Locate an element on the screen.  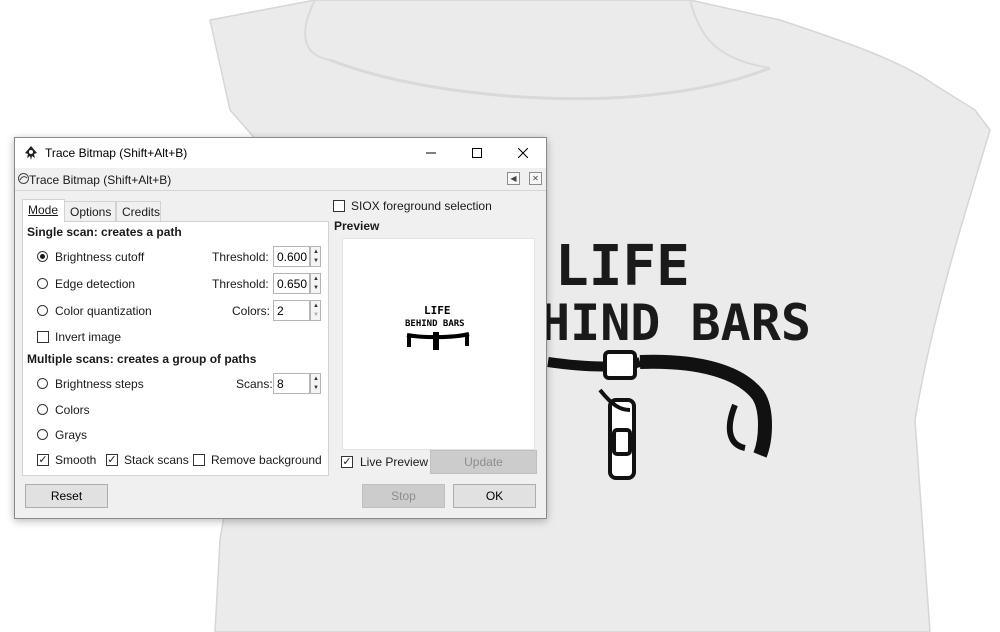
dock-header: Trace Bitmap (Shift+Alt+B) ◀ ✕ is located at coordinates (280, 180).